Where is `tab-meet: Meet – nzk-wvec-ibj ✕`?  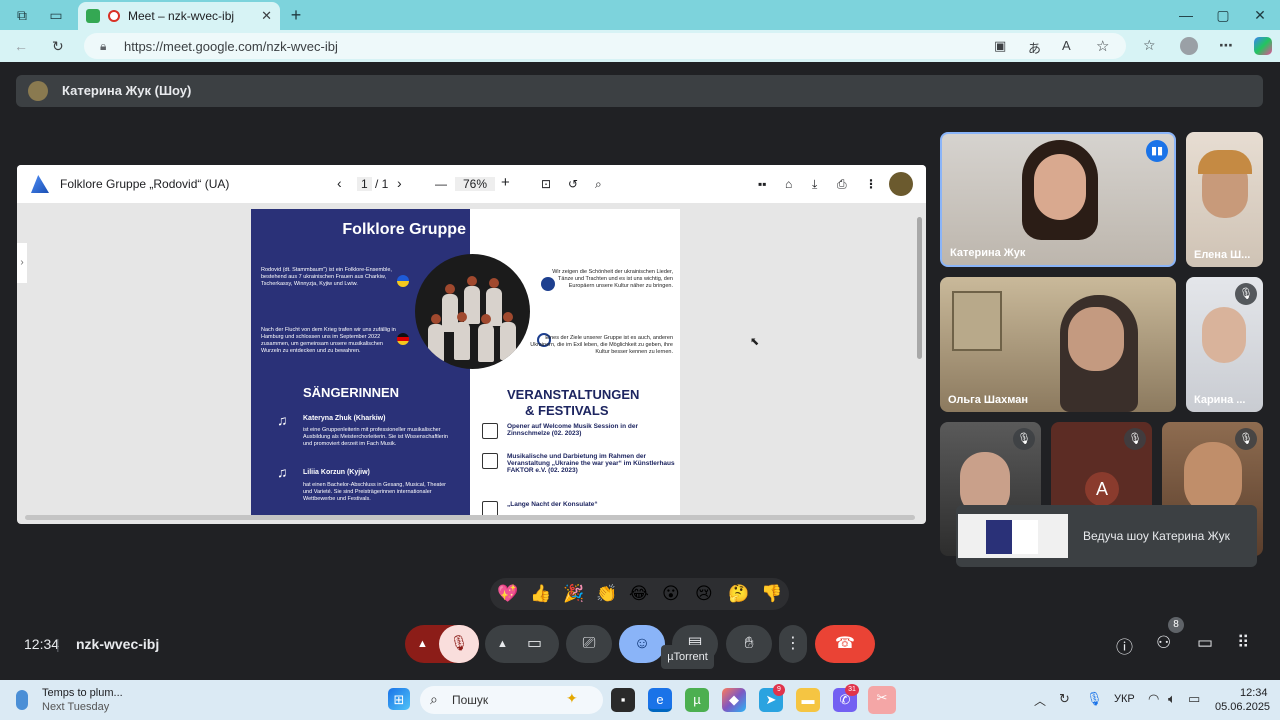 tab-meet: Meet – nzk-wvec-ibj ✕ is located at coordinates (179, 16).